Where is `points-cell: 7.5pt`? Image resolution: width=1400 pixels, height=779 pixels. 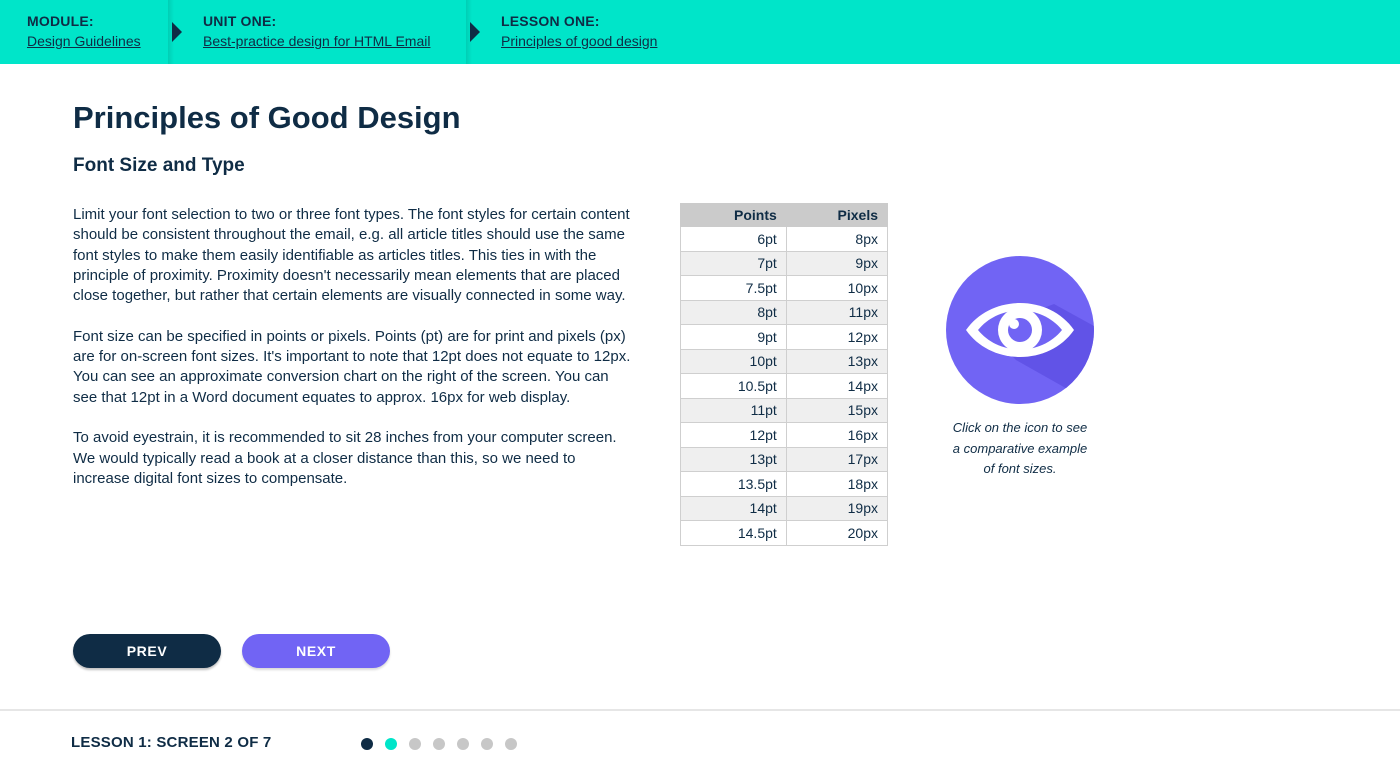 points-cell: 7.5pt is located at coordinates (733, 288).